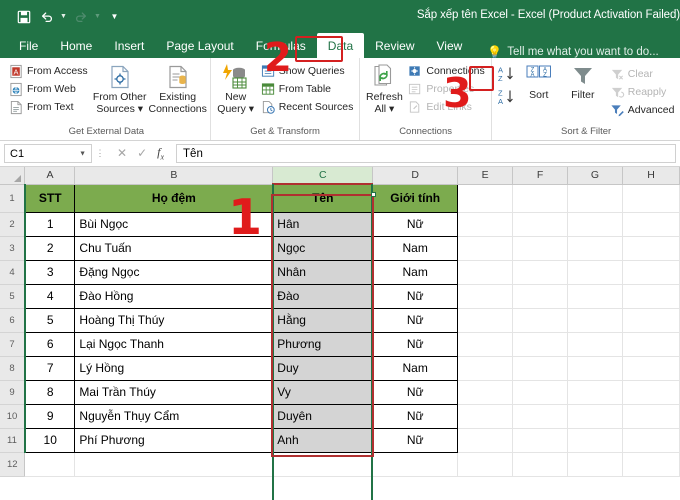 The height and width of the screenshot is (500, 680). I want to click on tab-view: View, so click(450, 45).